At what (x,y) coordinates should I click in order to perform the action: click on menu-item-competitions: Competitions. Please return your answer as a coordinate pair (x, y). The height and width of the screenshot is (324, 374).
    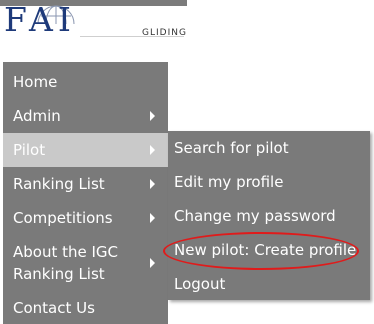
    Looking at the image, I should click on (85, 218).